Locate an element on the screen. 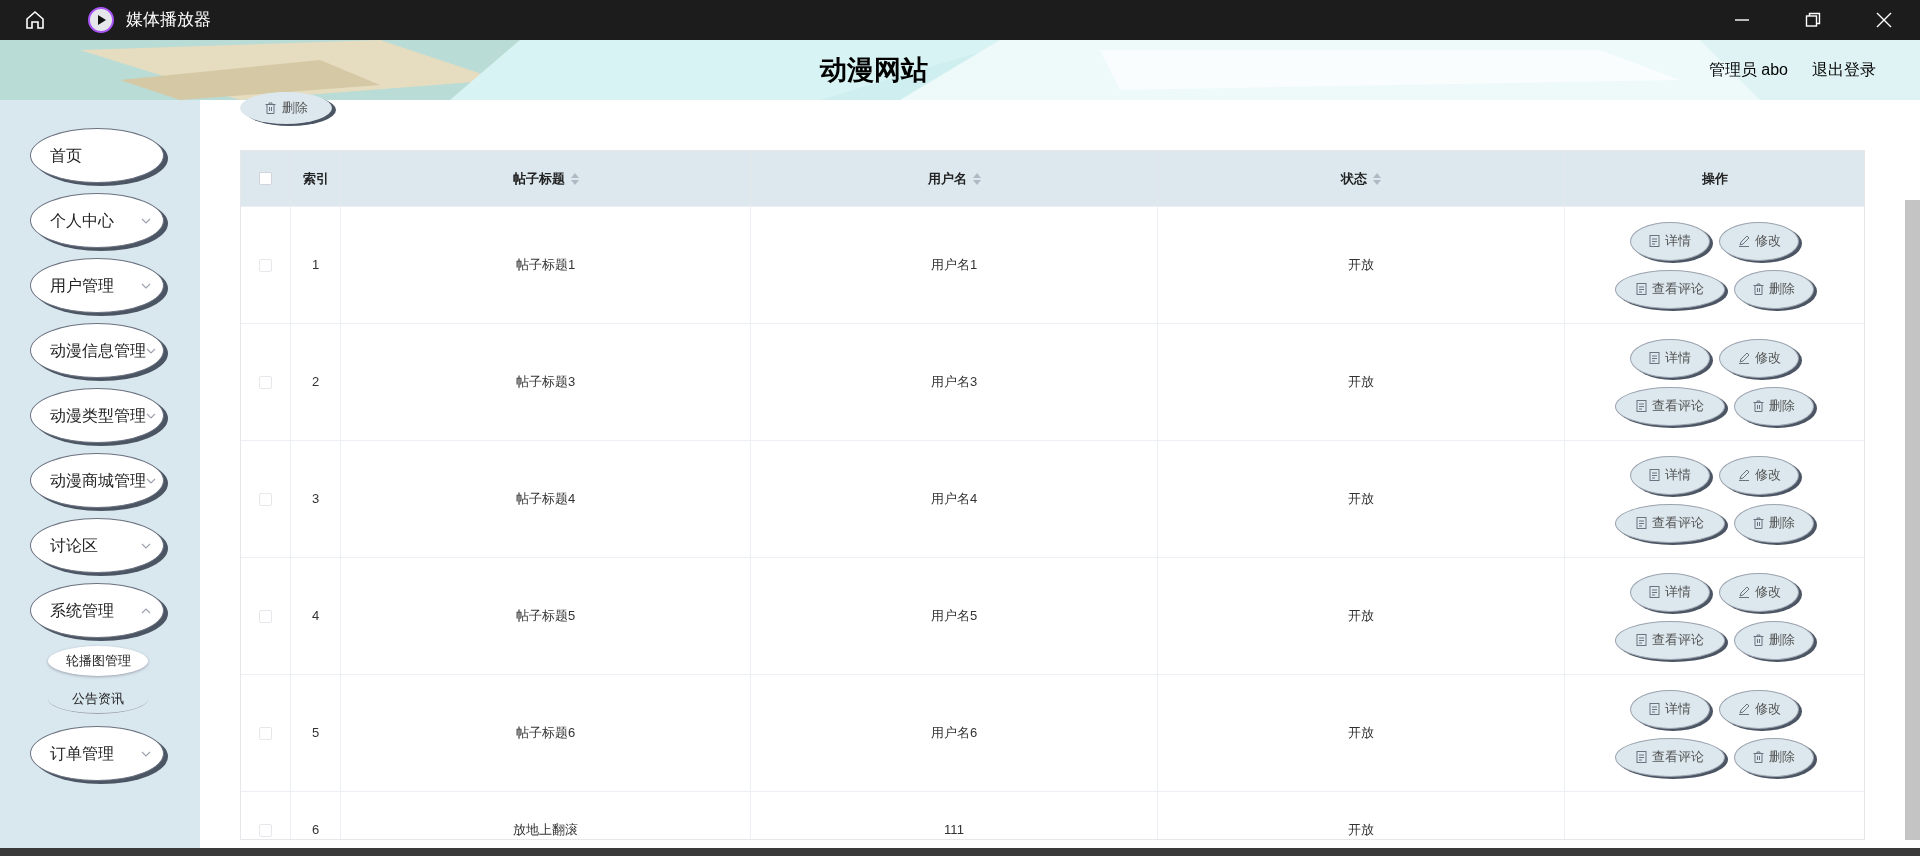 The image size is (1920, 856). table-cell: 用户名1 is located at coordinates (954, 265).